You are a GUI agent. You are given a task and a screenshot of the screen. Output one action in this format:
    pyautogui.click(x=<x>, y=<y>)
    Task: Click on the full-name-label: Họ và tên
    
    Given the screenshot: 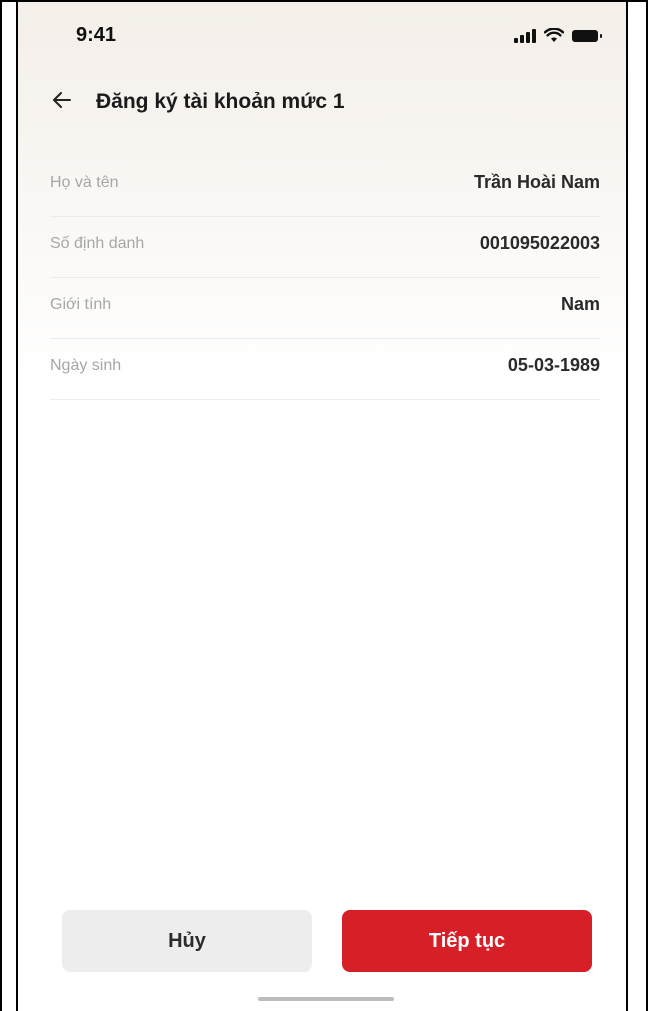 What is the action you would take?
    pyautogui.click(x=84, y=182)
    